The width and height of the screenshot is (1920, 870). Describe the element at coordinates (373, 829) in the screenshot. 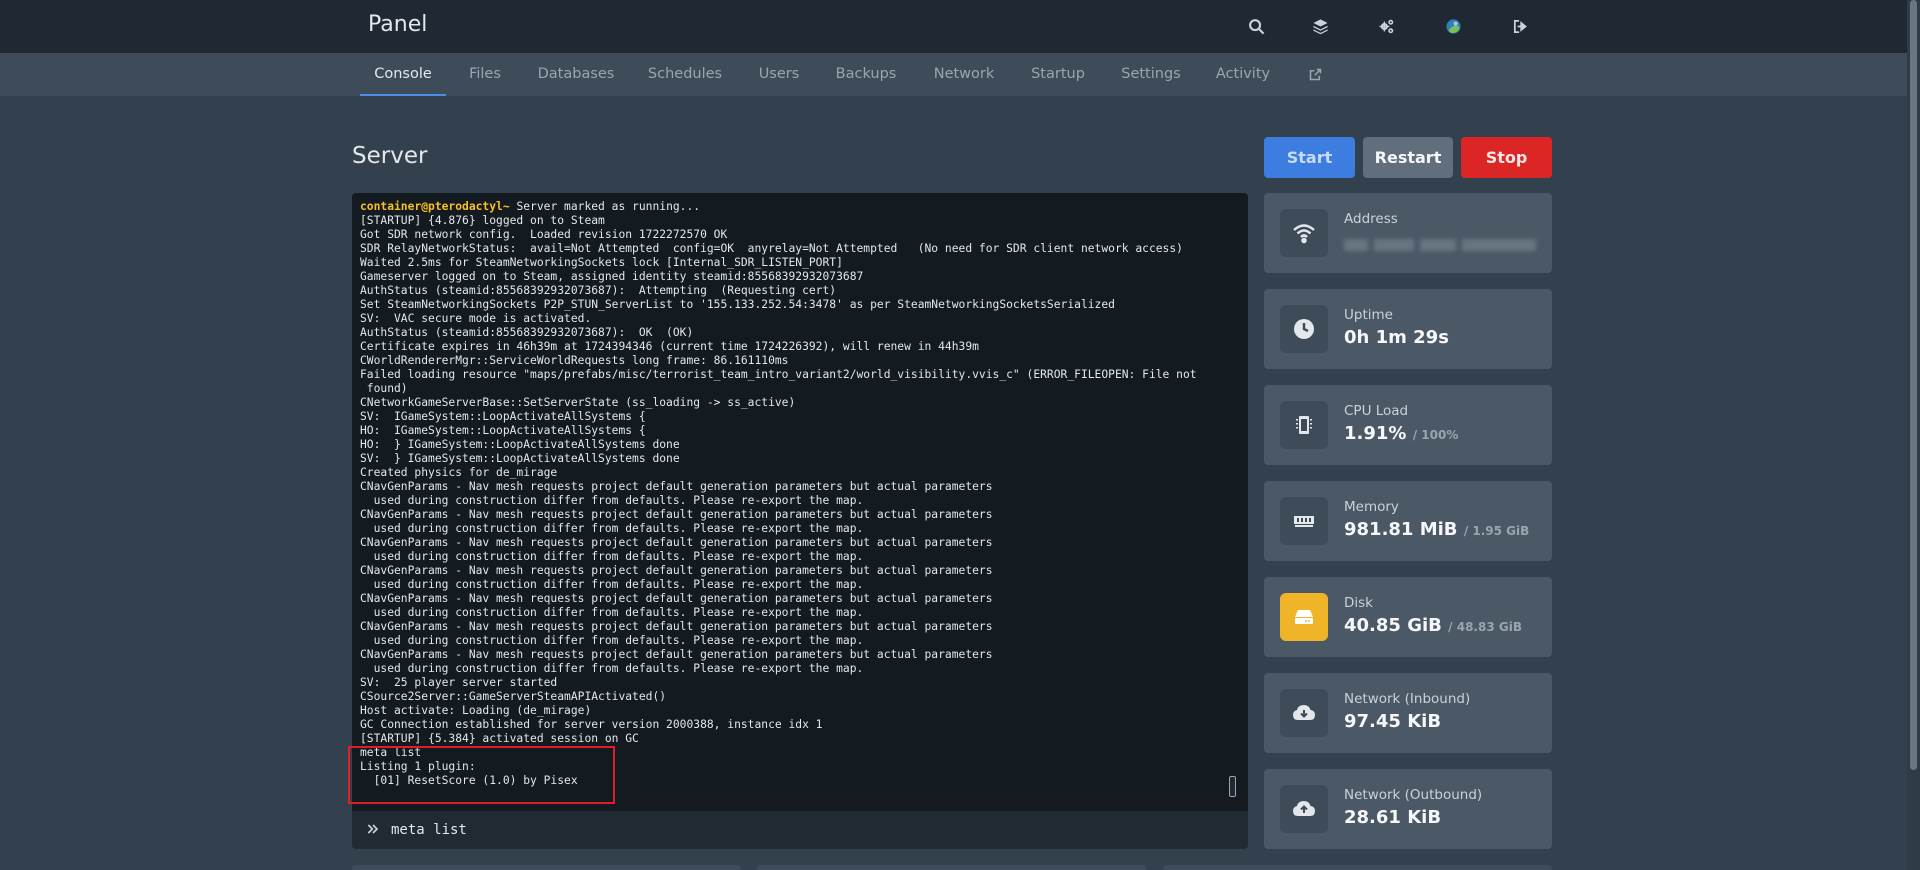

I see `double-chevron-right-icon` at that location.